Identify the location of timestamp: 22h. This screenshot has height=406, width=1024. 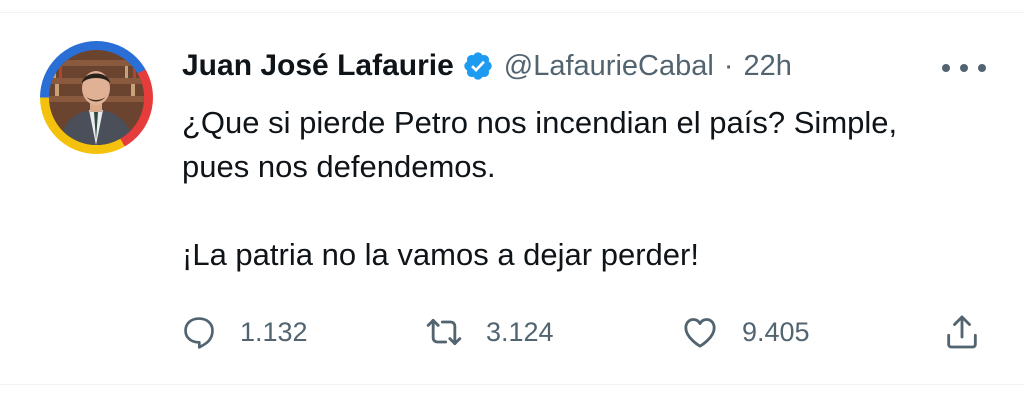
(767, 66).